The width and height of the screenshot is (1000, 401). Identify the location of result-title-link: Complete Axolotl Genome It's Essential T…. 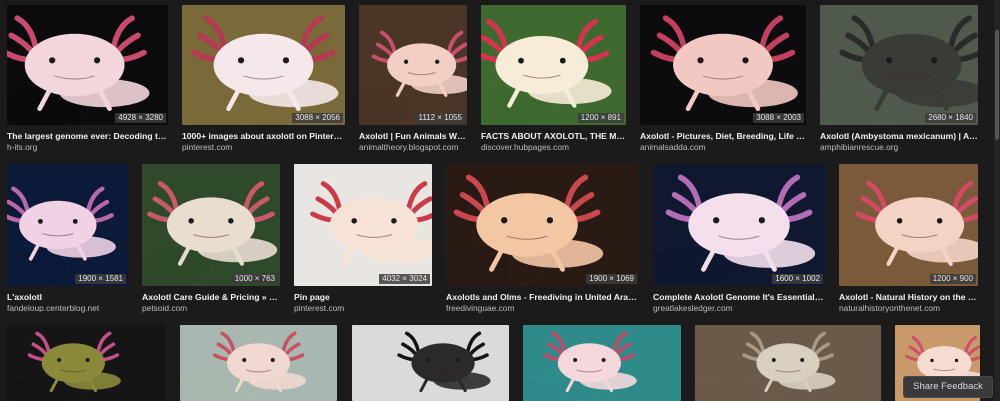
(739, 297).